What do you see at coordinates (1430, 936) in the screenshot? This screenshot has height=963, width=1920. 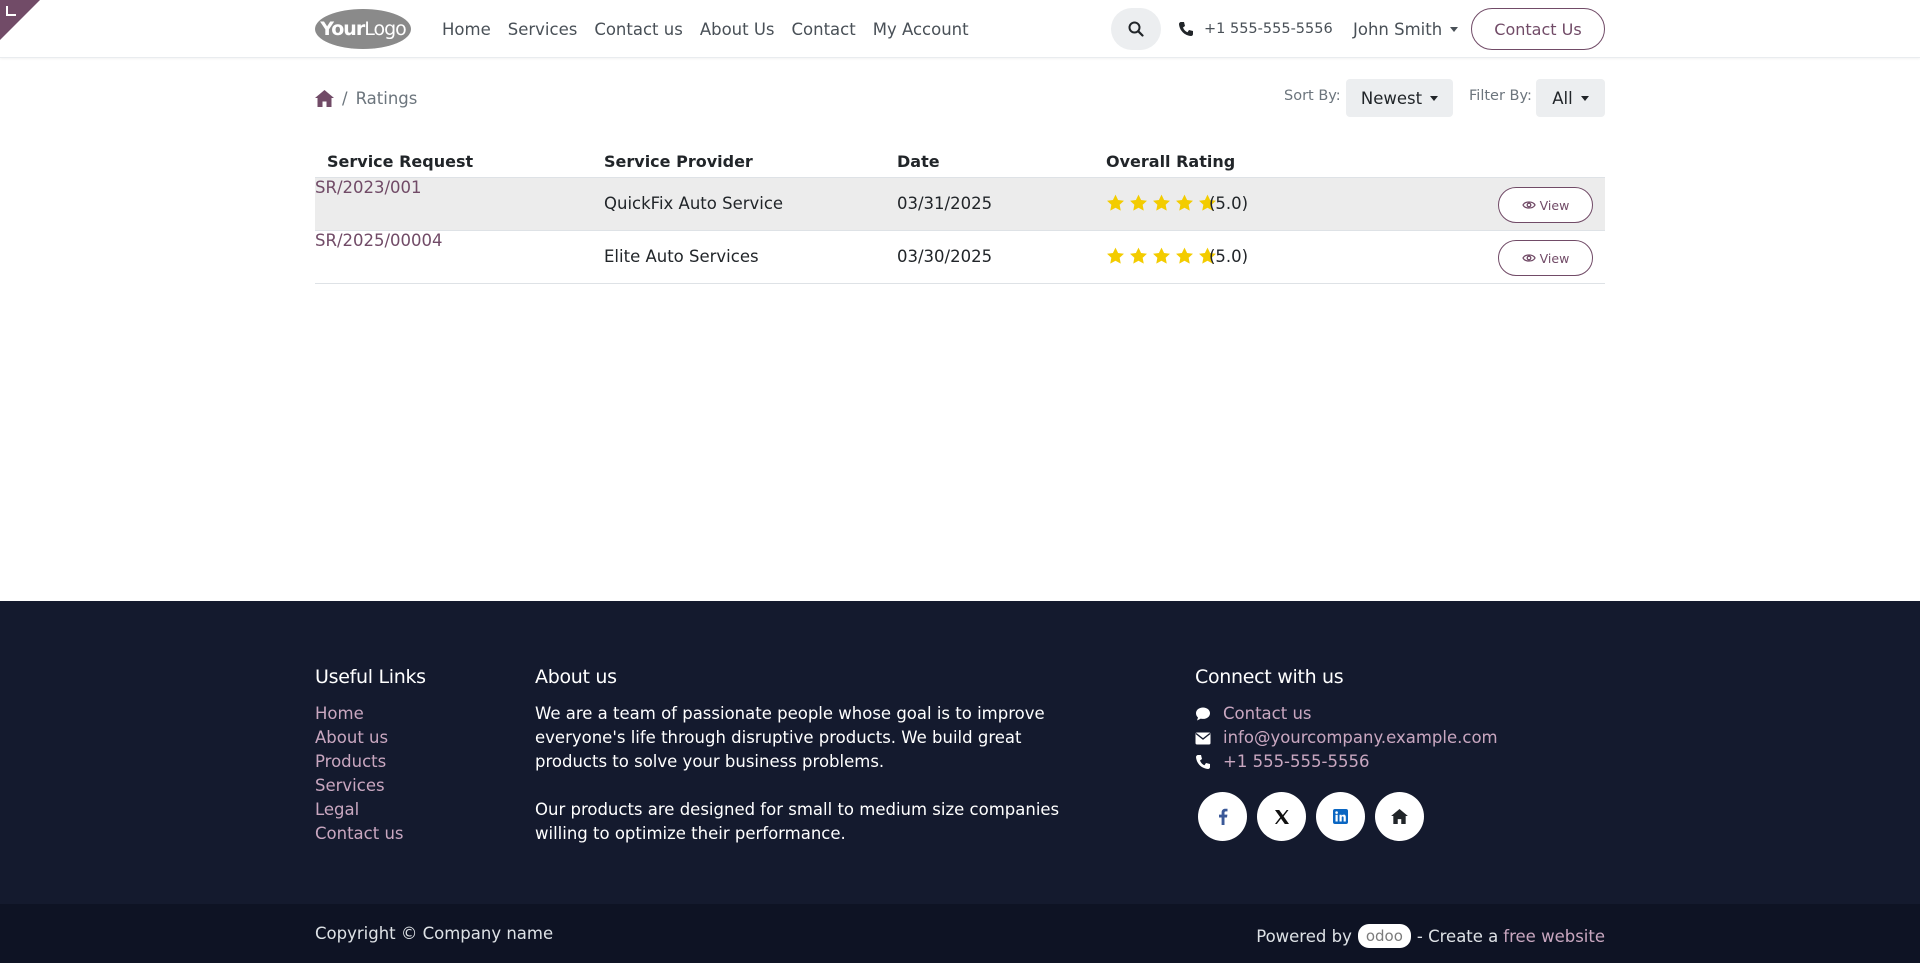 I see `powered-by: Powered by odoo - Create a free website` at bounding box center [1430, 936].